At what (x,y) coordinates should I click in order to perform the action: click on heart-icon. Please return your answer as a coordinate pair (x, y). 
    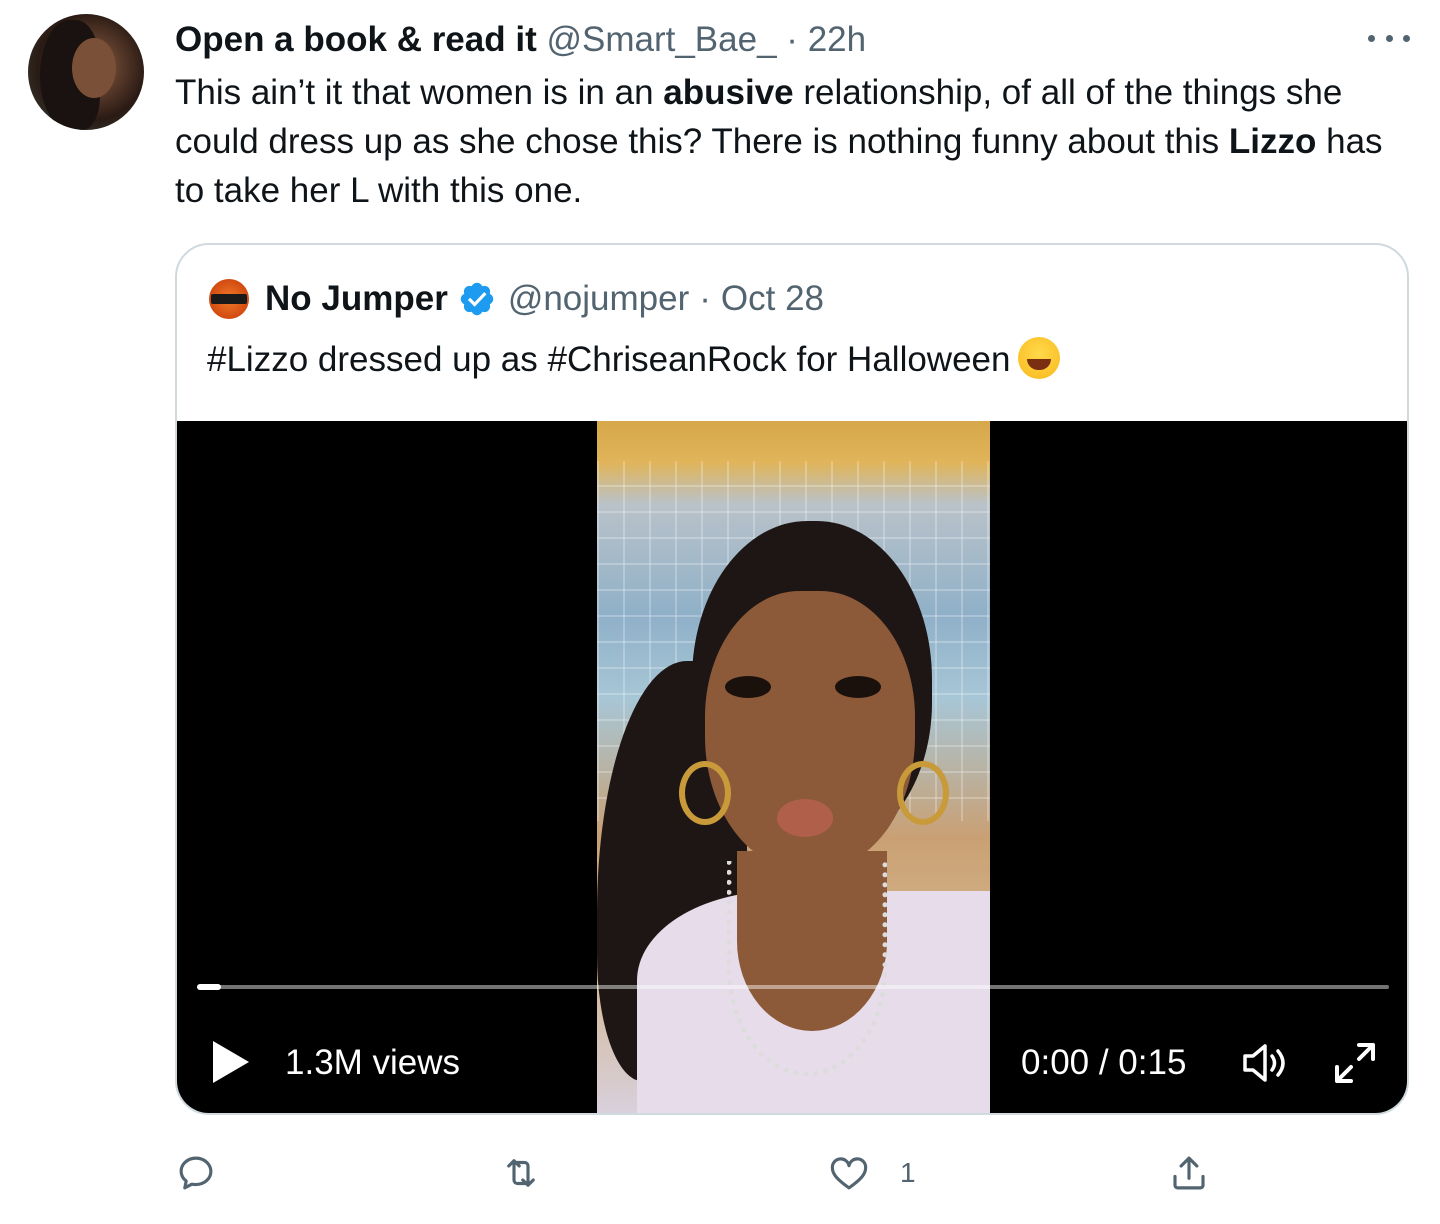
    Looking at the image, I should click on (849, 1173).